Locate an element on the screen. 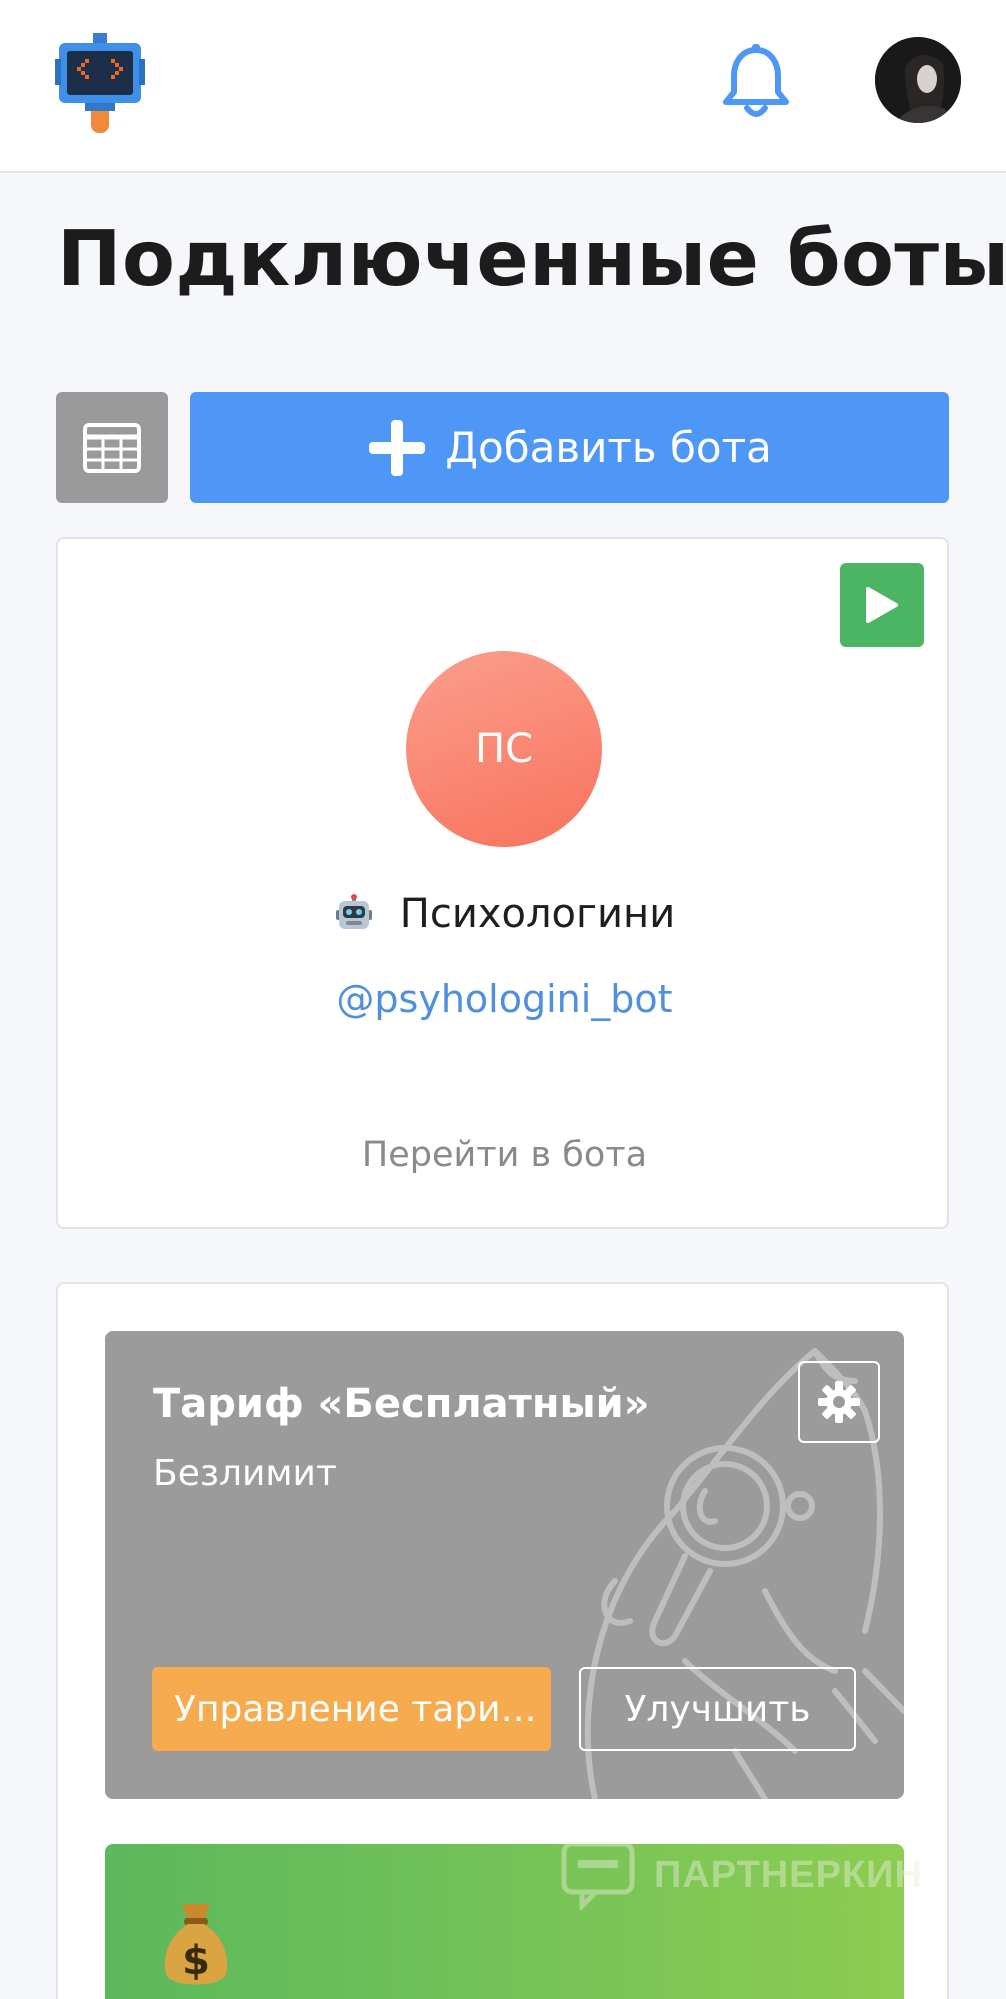  bot-name: Психологини is located at coordinates (537, 914).